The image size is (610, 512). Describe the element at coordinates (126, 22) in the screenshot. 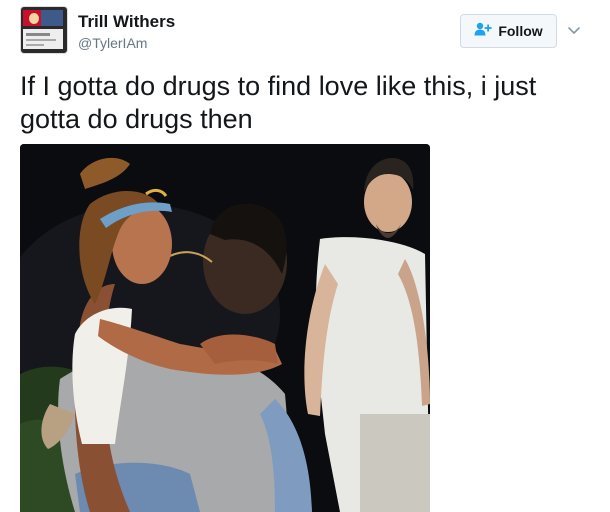

I see `author-name: Trill Withers` at that location.